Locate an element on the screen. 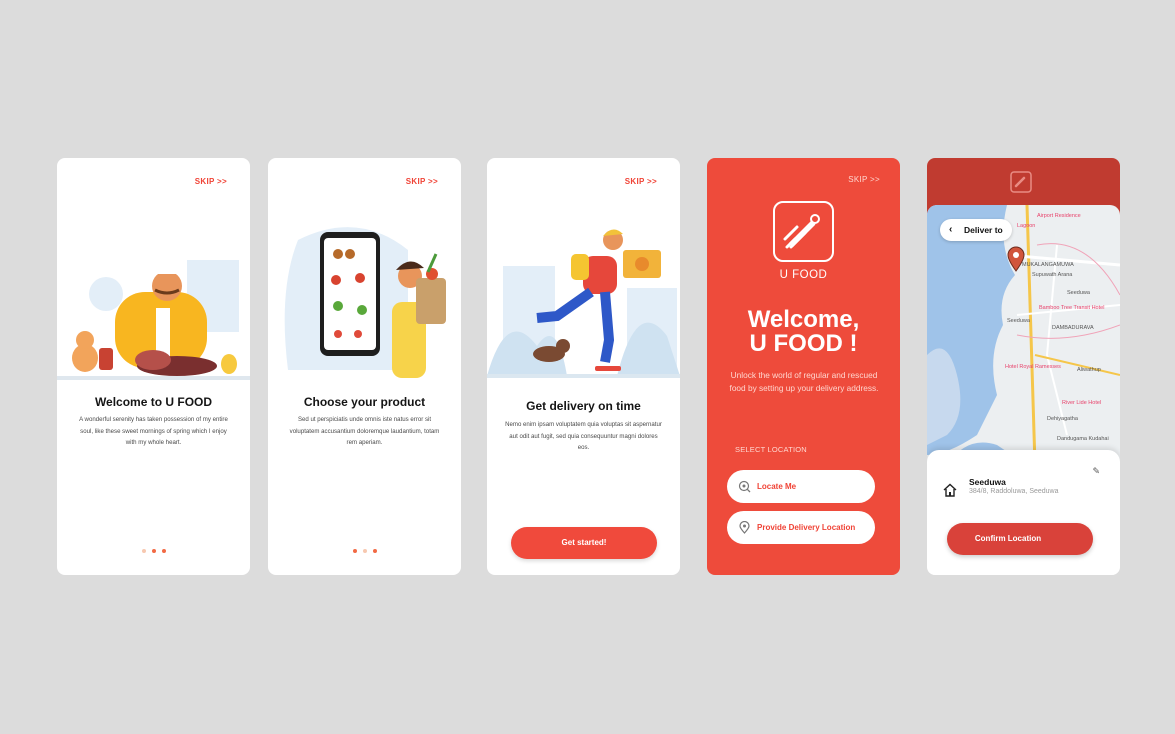  deliver-to-label: Deliver to is located at coordinates (983, 230).